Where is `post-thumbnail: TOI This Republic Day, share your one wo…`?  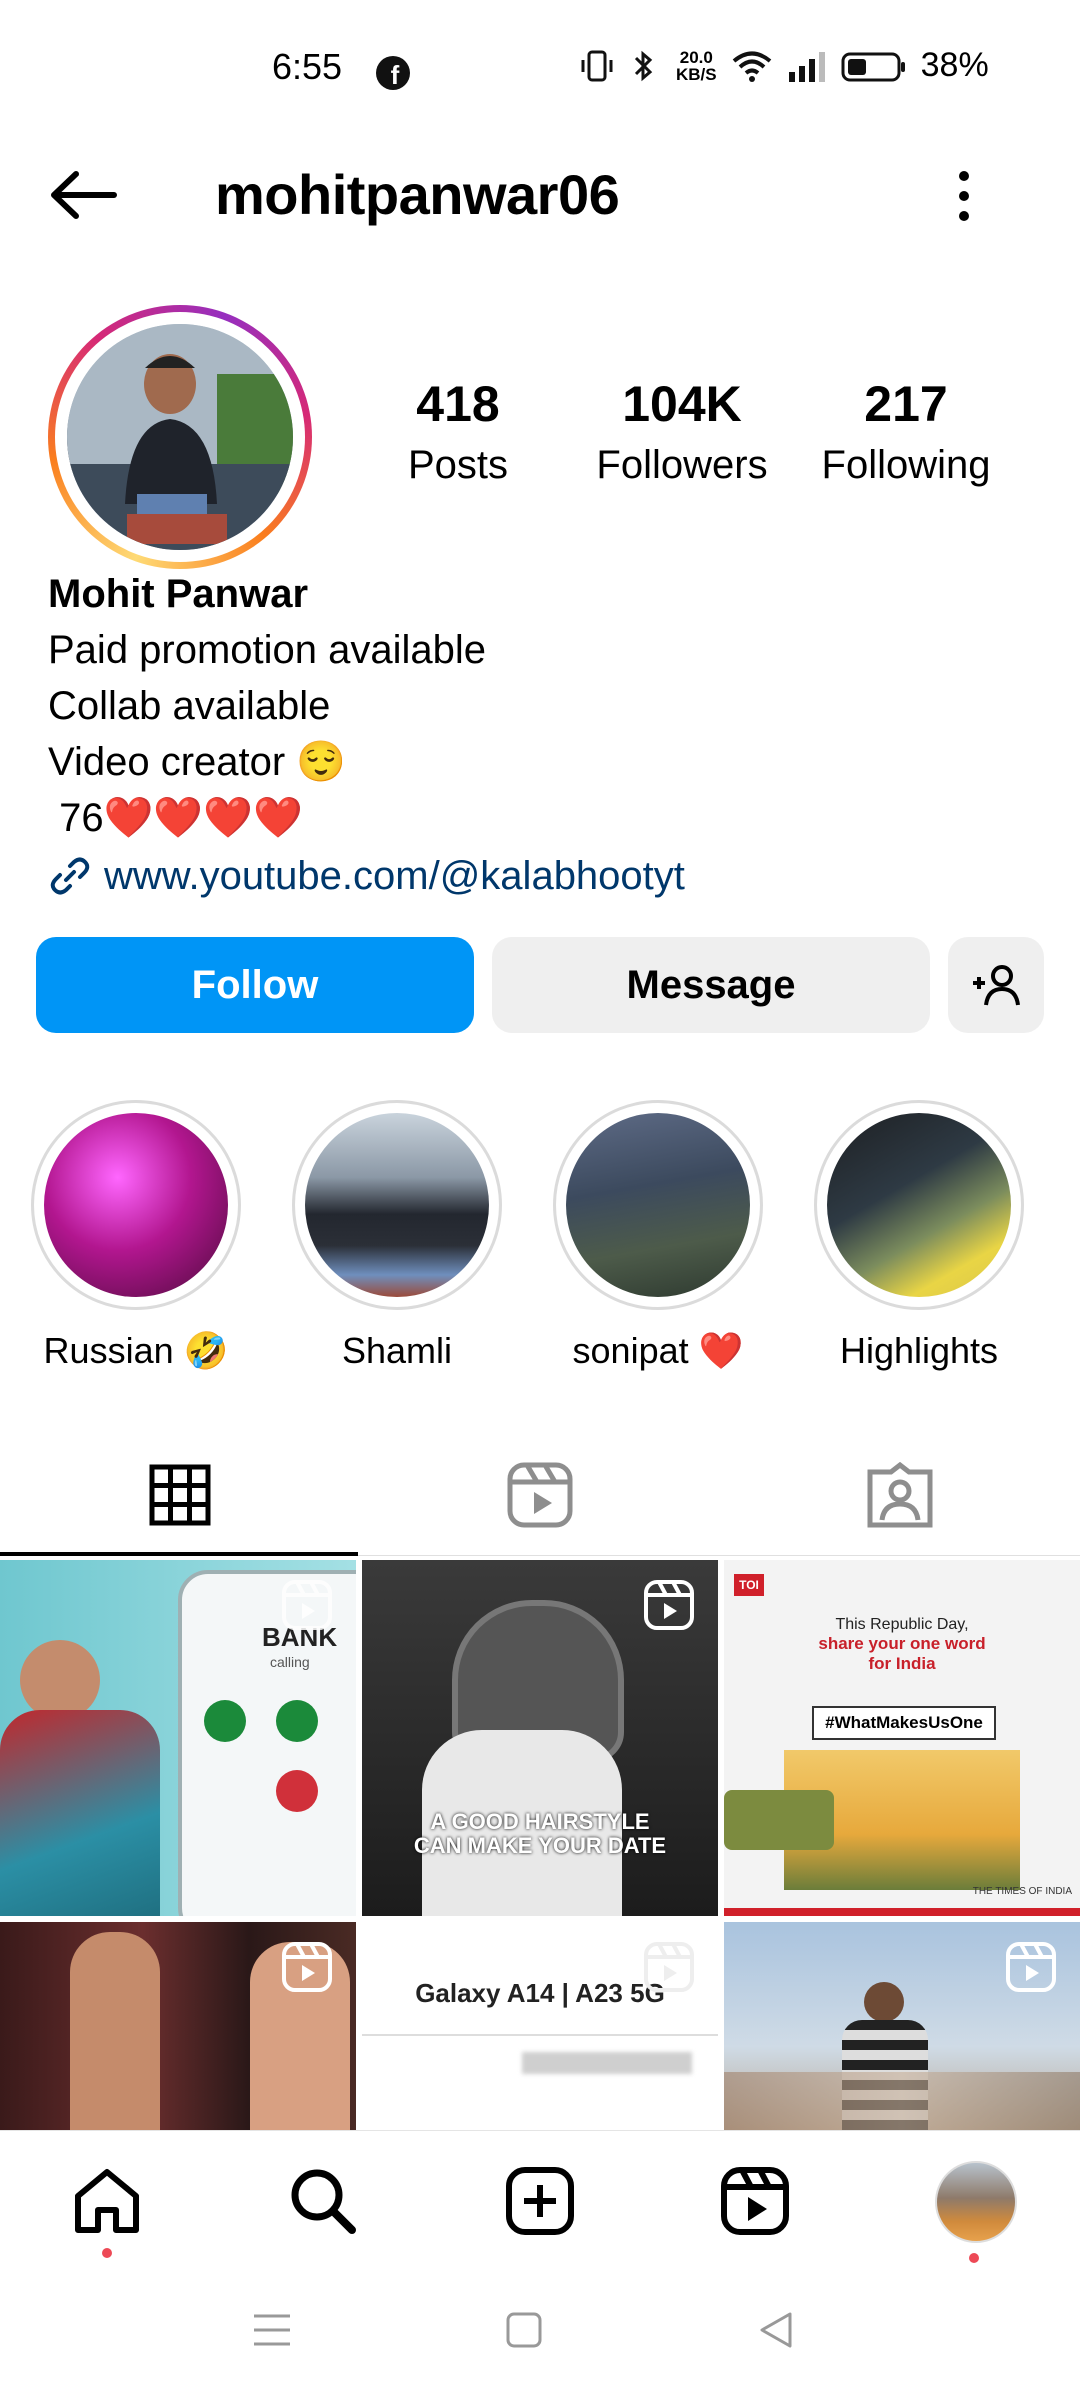
post-thumbnail: TOI This Republic Day, share your one wo… is located at coordinates (902, 1738).